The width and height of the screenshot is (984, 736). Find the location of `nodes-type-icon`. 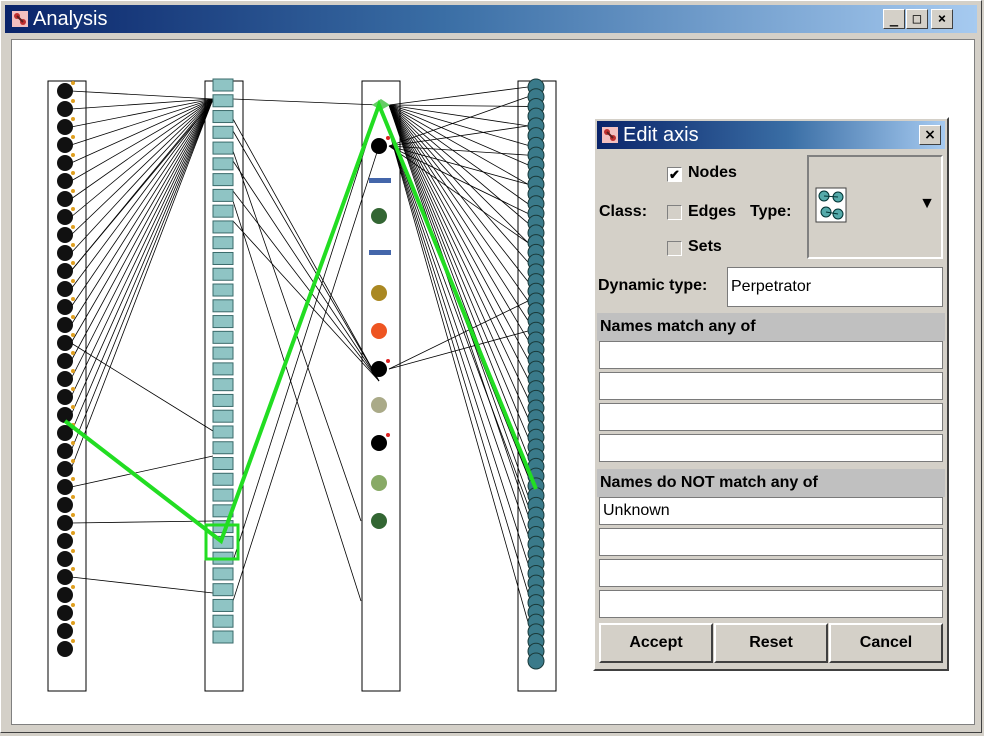

nodes-type-icon is located at coordinates (831, 205).